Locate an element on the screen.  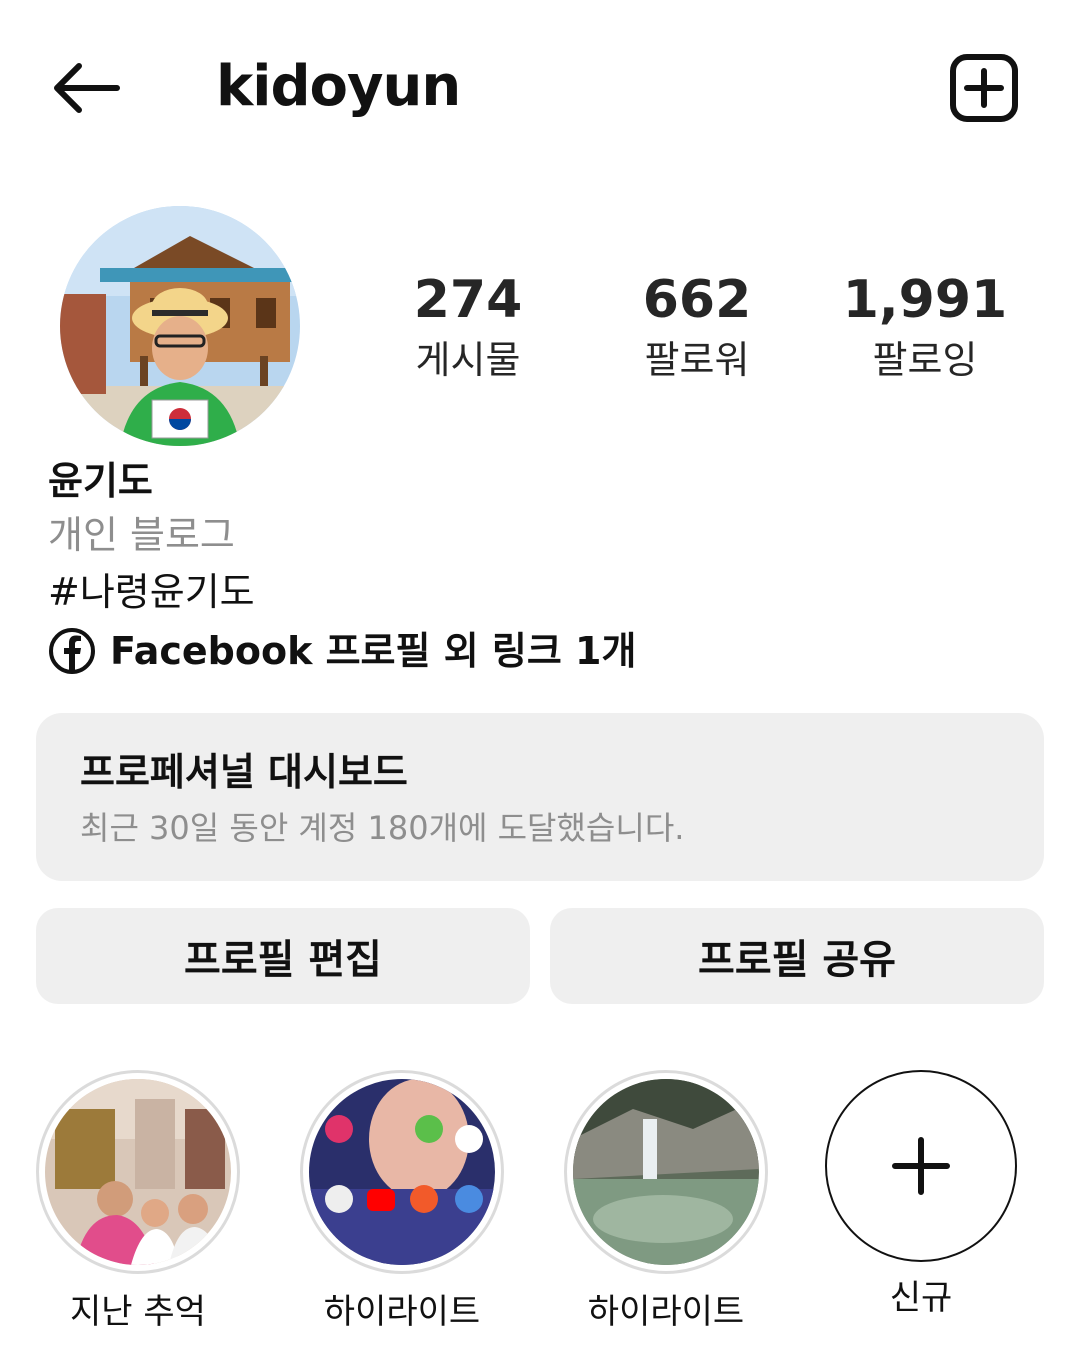
new-post-button is located at coordinates (984, 88).